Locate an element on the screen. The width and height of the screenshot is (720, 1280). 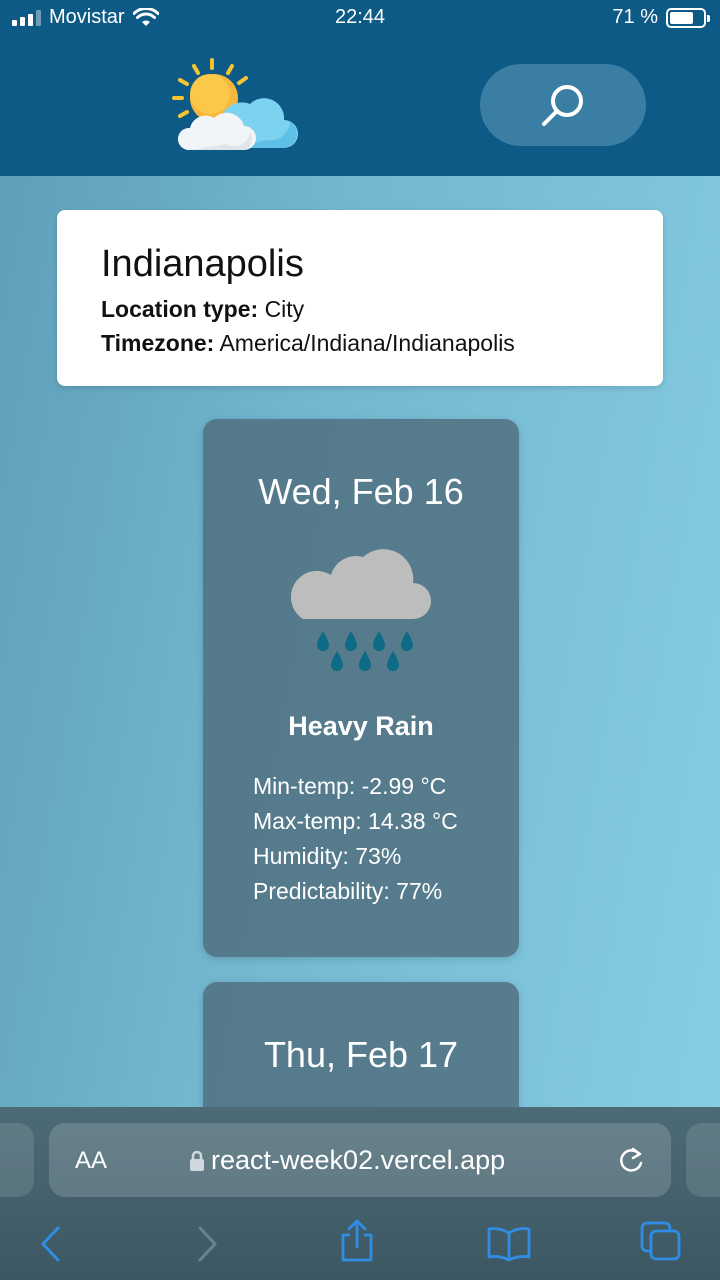
location-type-label: Location type: is located at coordinates (180, 309).